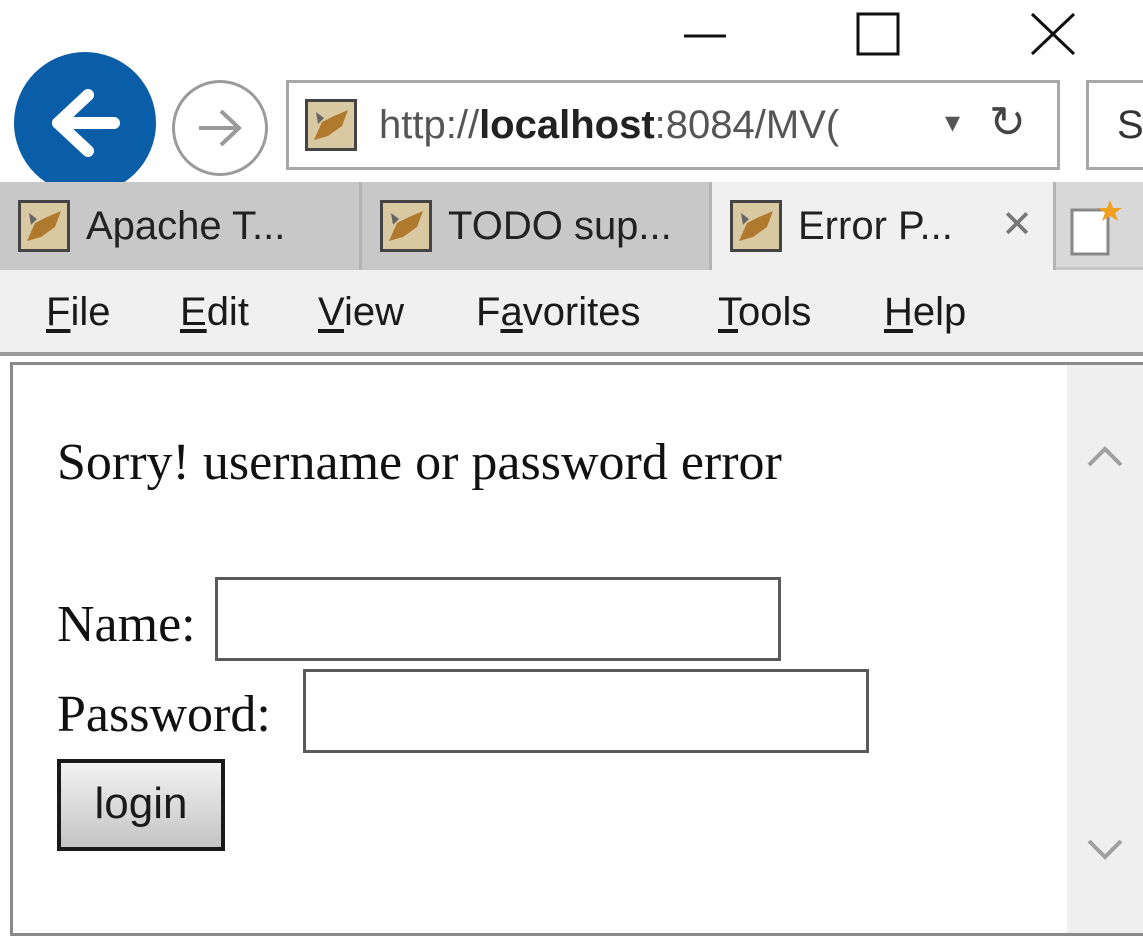 Image resolution: width=1143 pixels, height=936 pixels. What do you see at coordinates (419, 462) in the screenshot?
I see `error-message: Sorry! username or password error` at bounding box center [419, 462].